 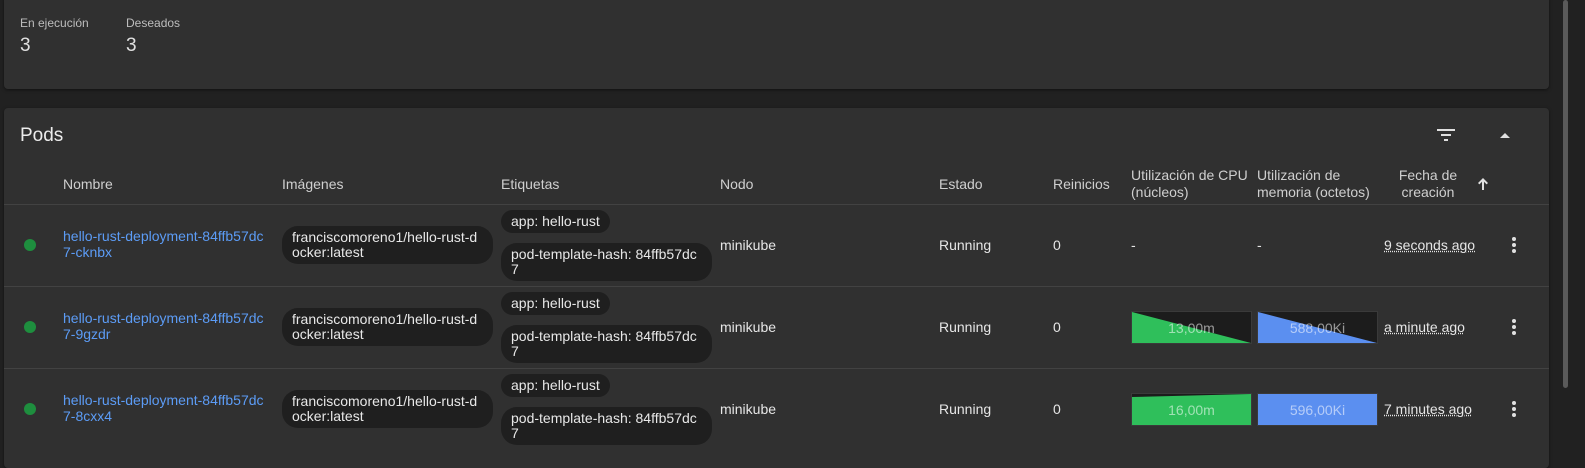 I want to click on memory-sparkline: 588,00Ki, so click(x=1317, y=327).